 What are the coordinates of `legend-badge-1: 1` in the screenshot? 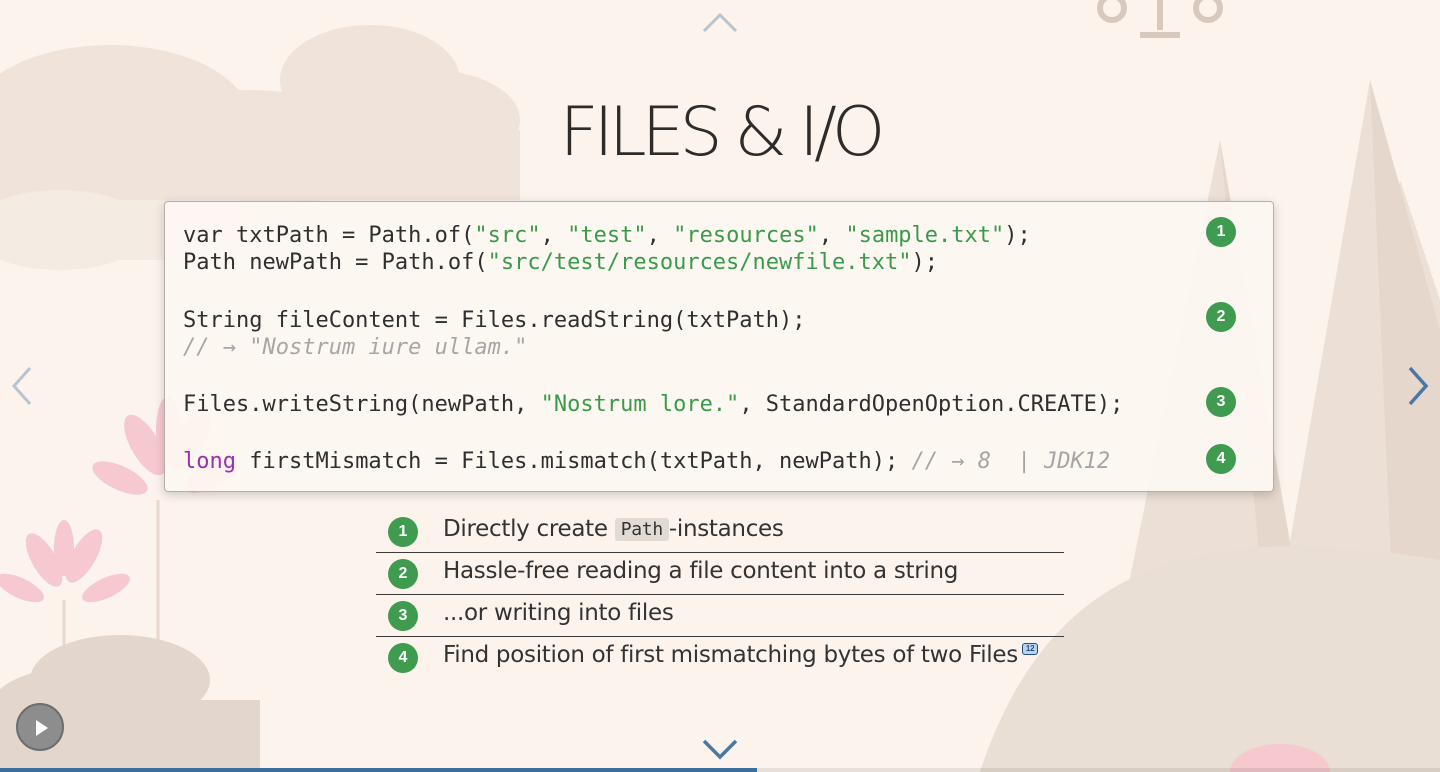 It's located at (403, 532).